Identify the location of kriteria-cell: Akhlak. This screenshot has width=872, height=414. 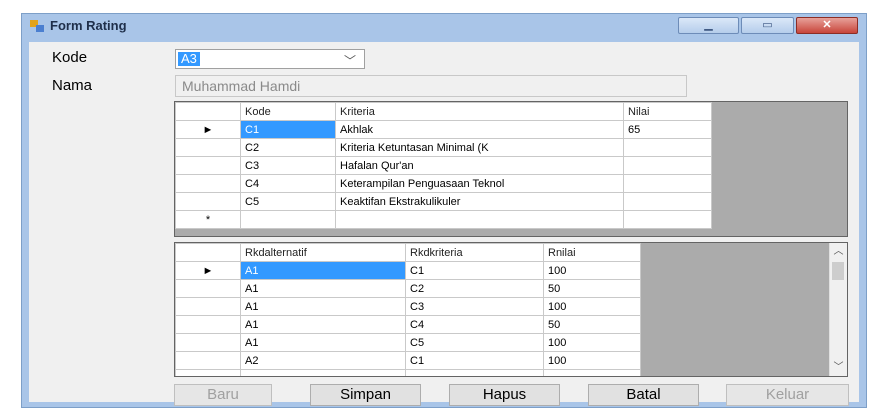
(479, 129).